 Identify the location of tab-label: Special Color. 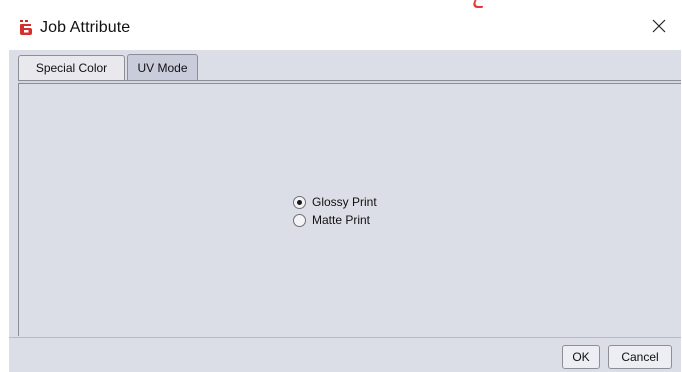
(71, 68).